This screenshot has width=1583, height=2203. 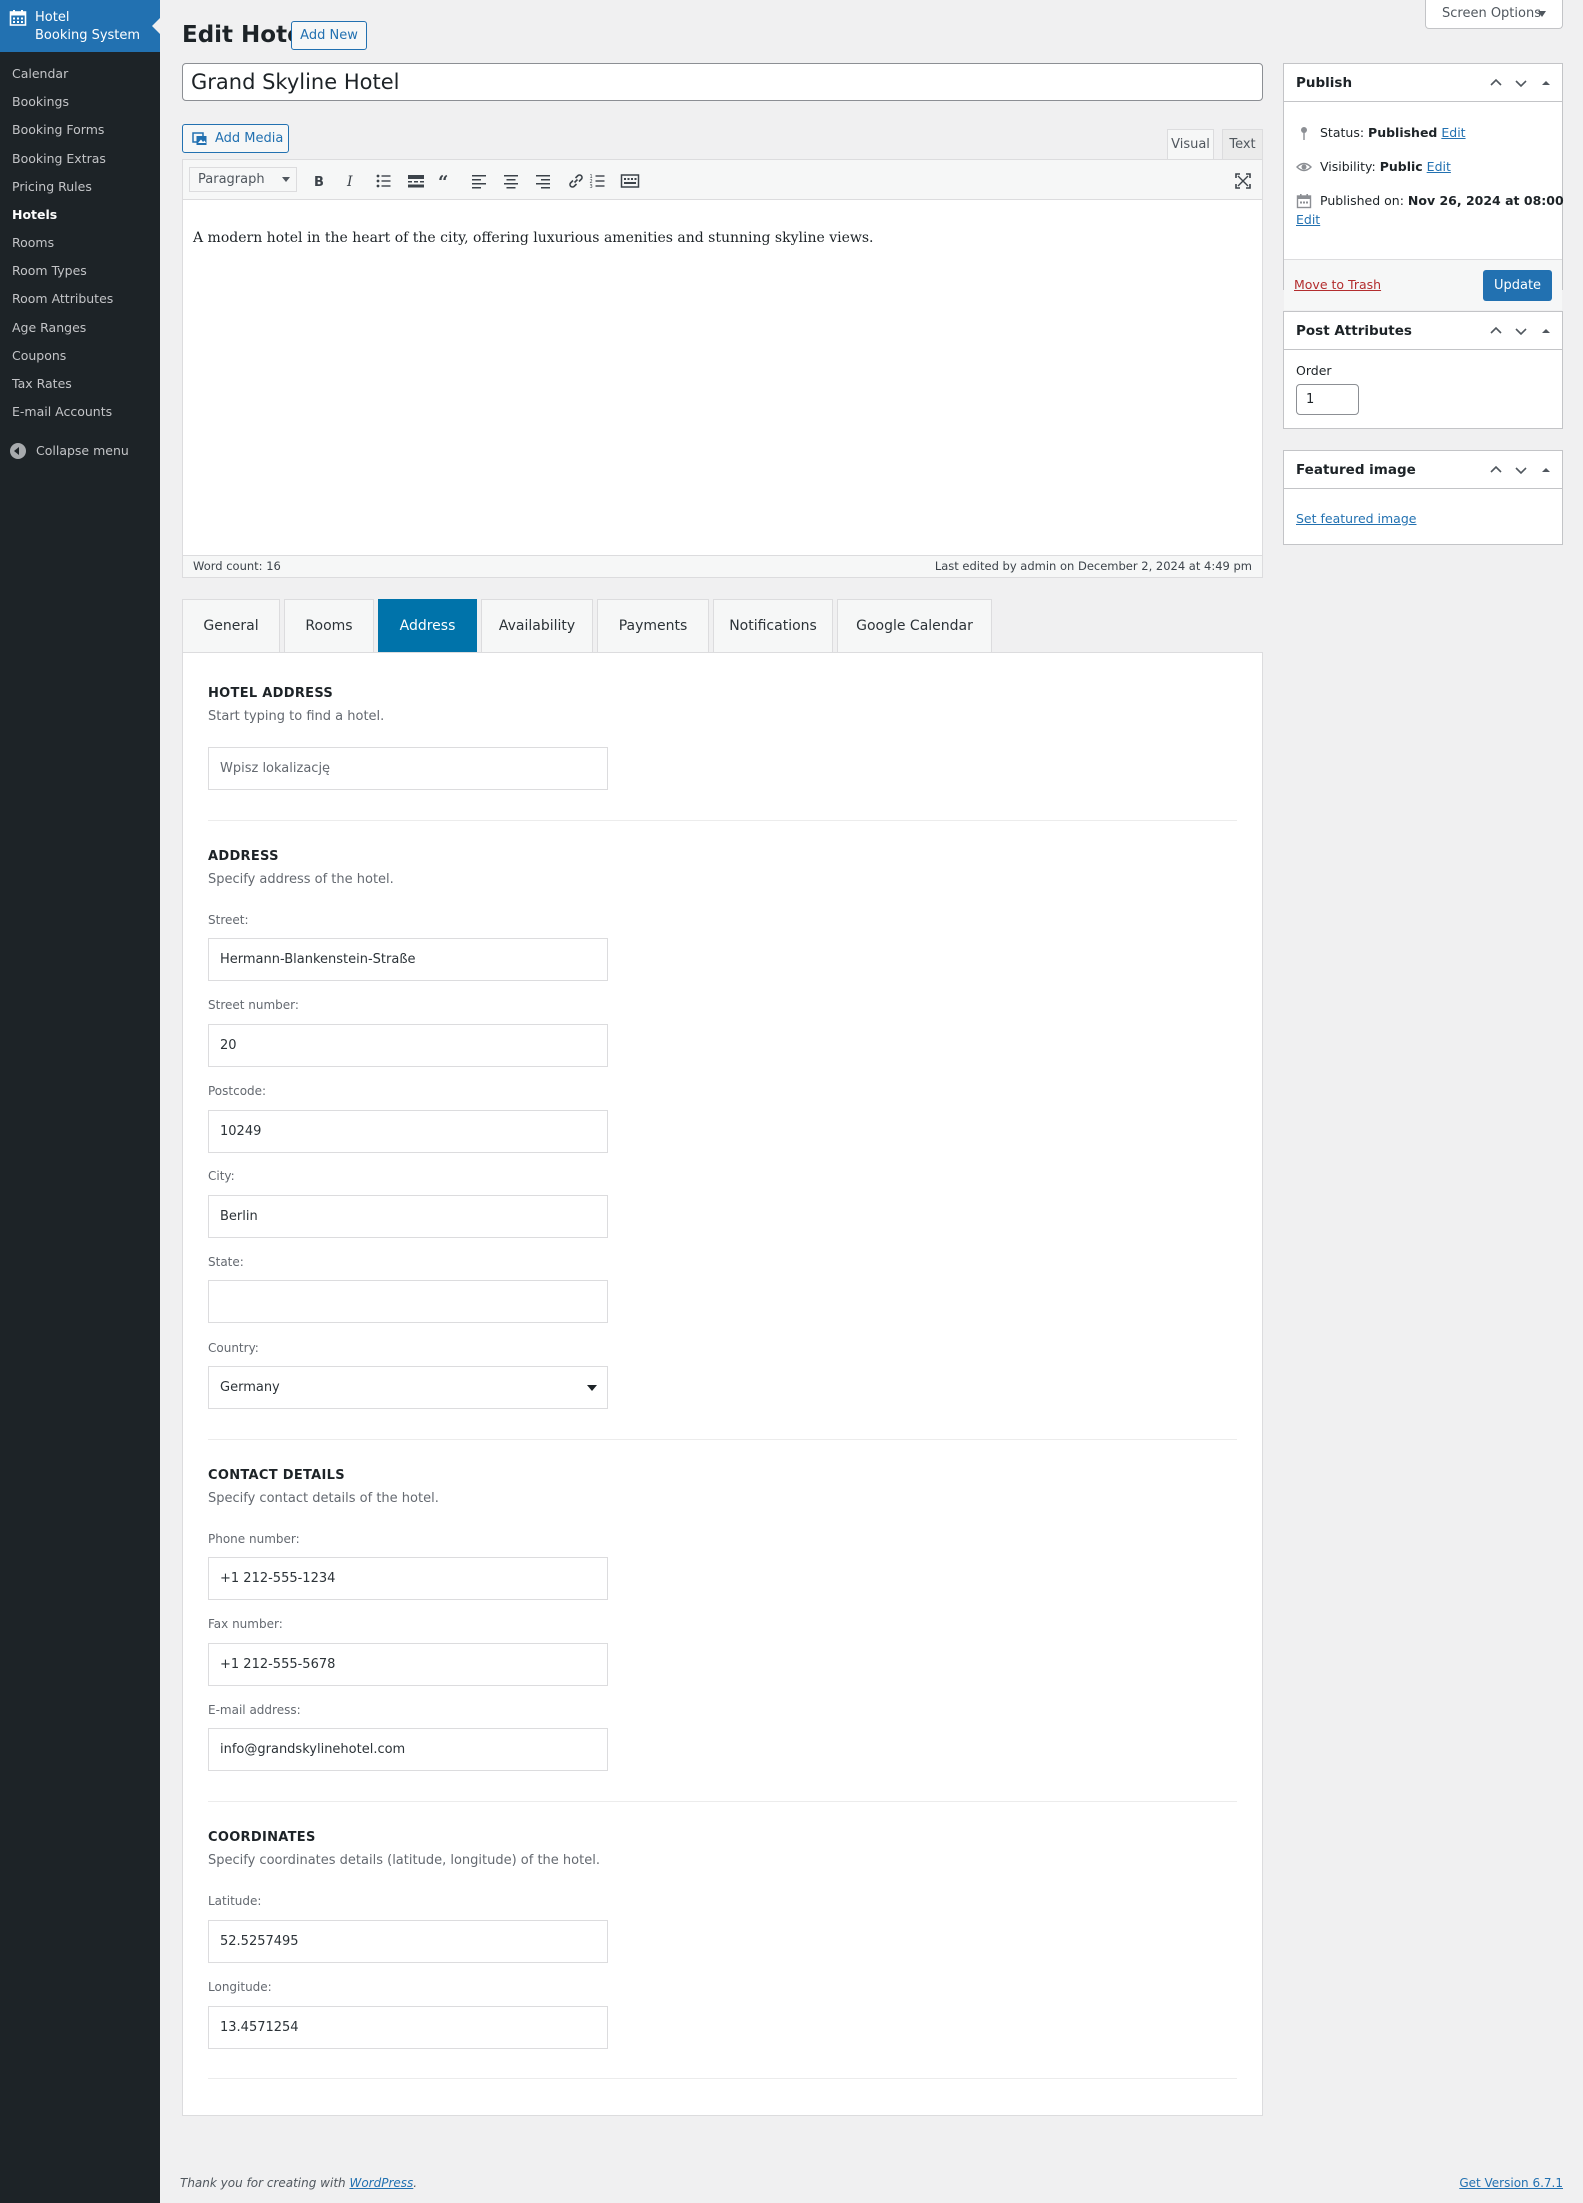 I want to click on sidebar-item-calendar: Calendar, so click(x=40, y=74).